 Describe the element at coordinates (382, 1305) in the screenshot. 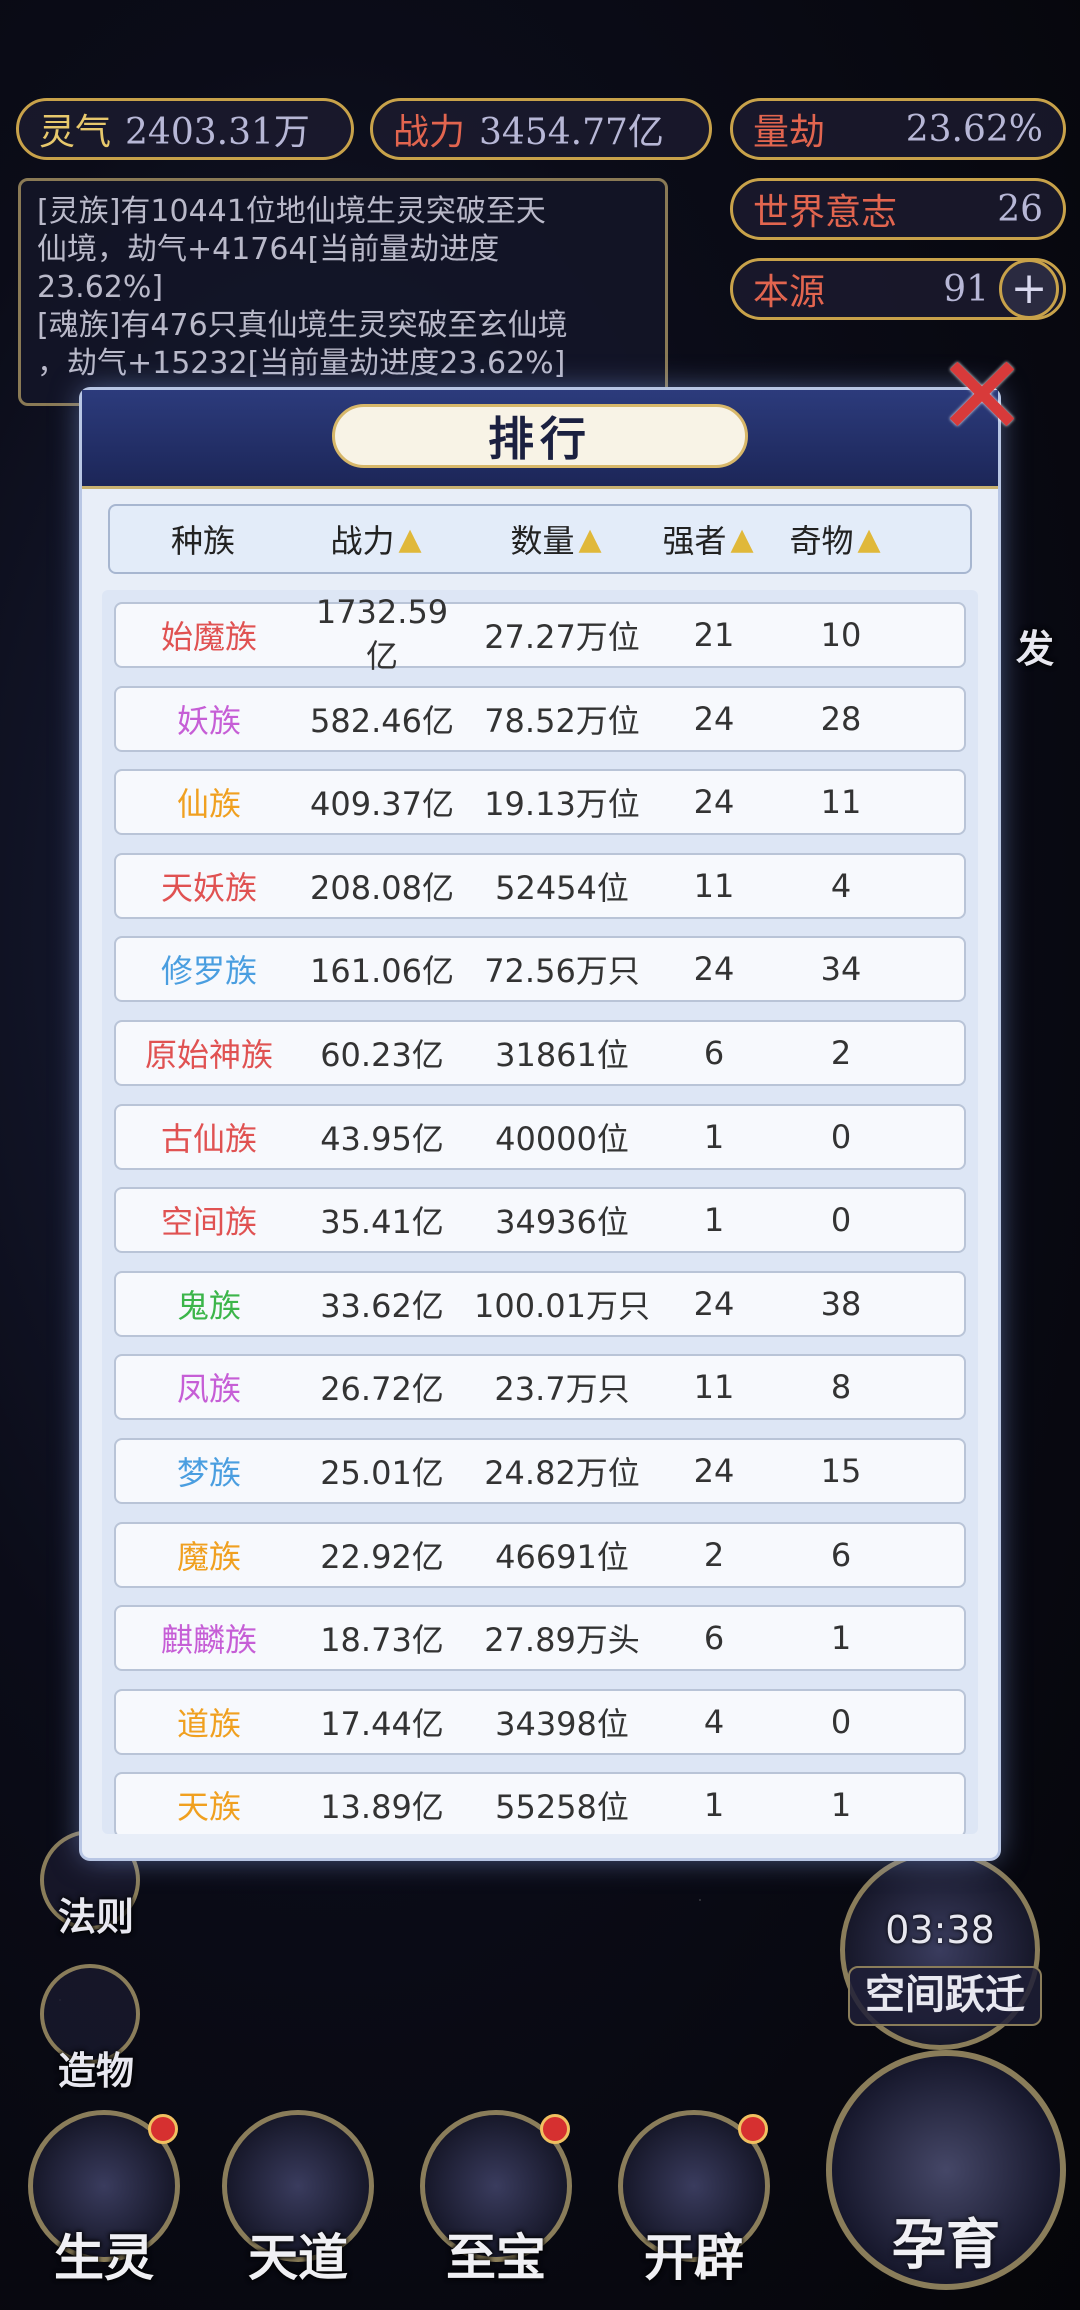

I see `power-value: 33.62亿` at that location.